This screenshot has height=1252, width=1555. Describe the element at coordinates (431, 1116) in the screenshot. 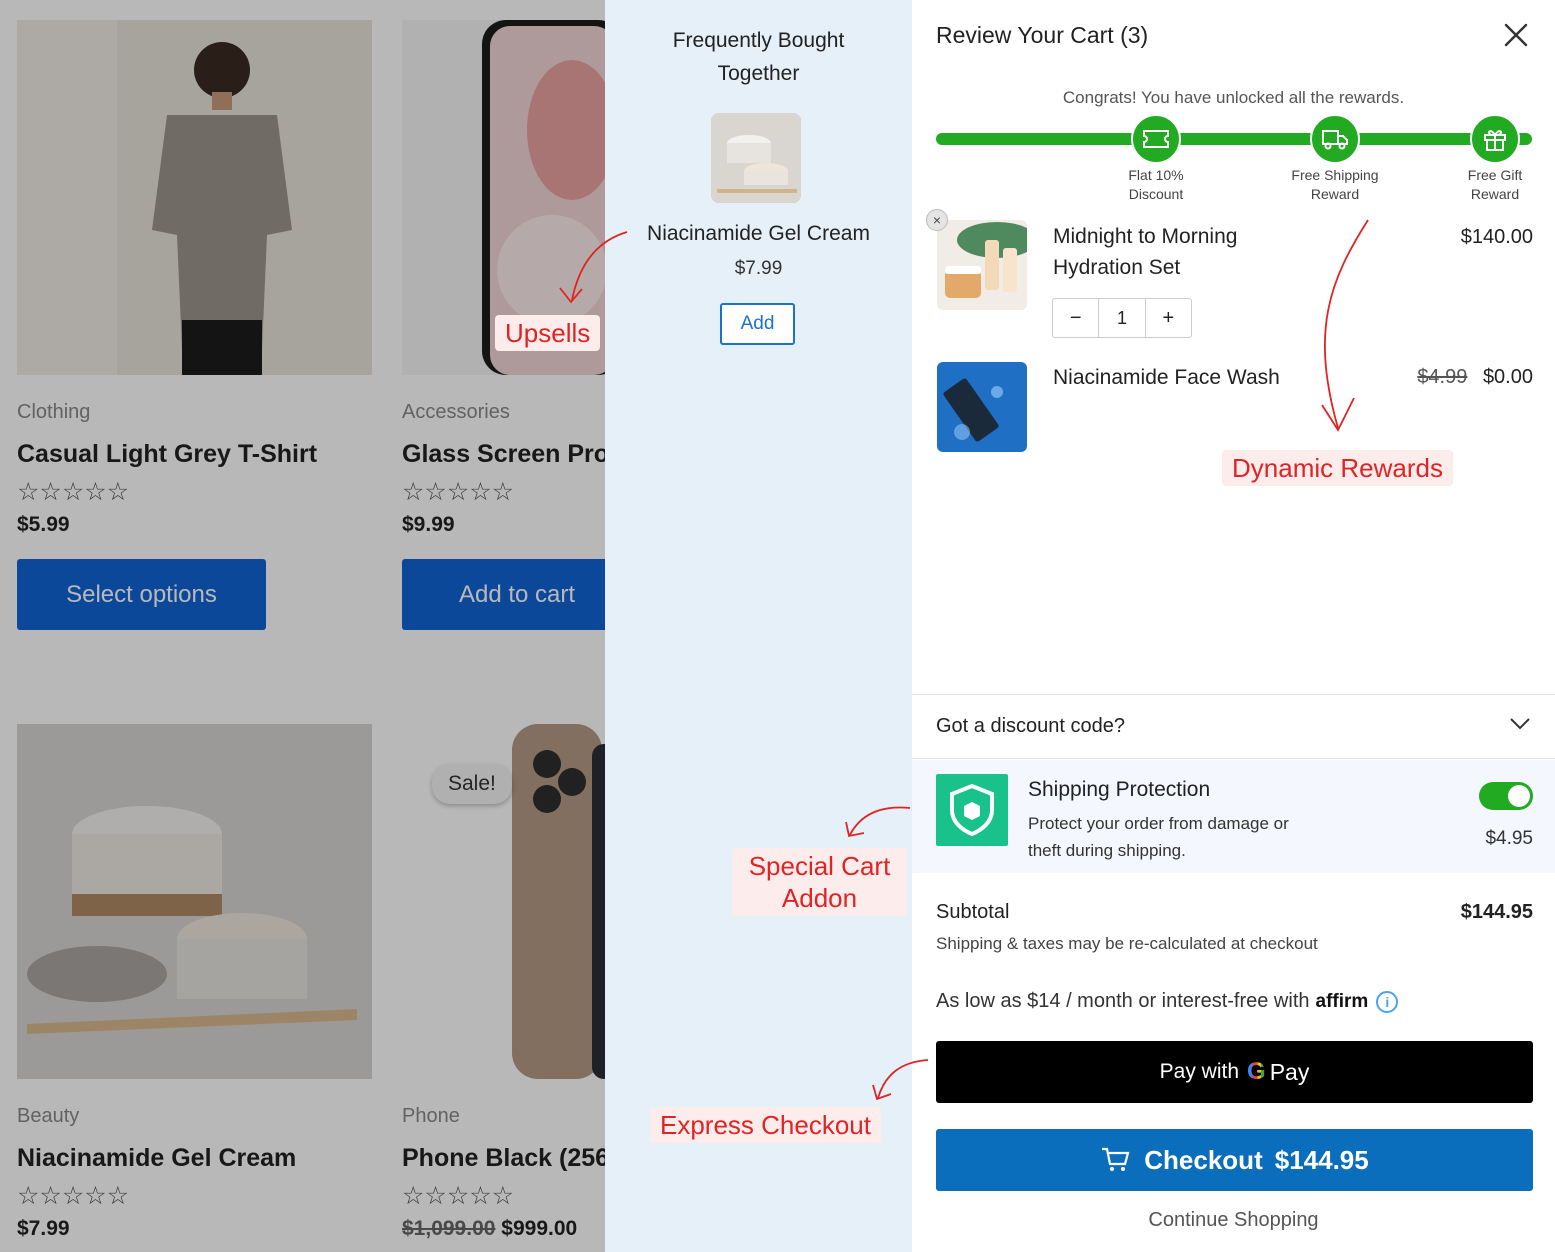

I see `product-category: Phone` at that location.